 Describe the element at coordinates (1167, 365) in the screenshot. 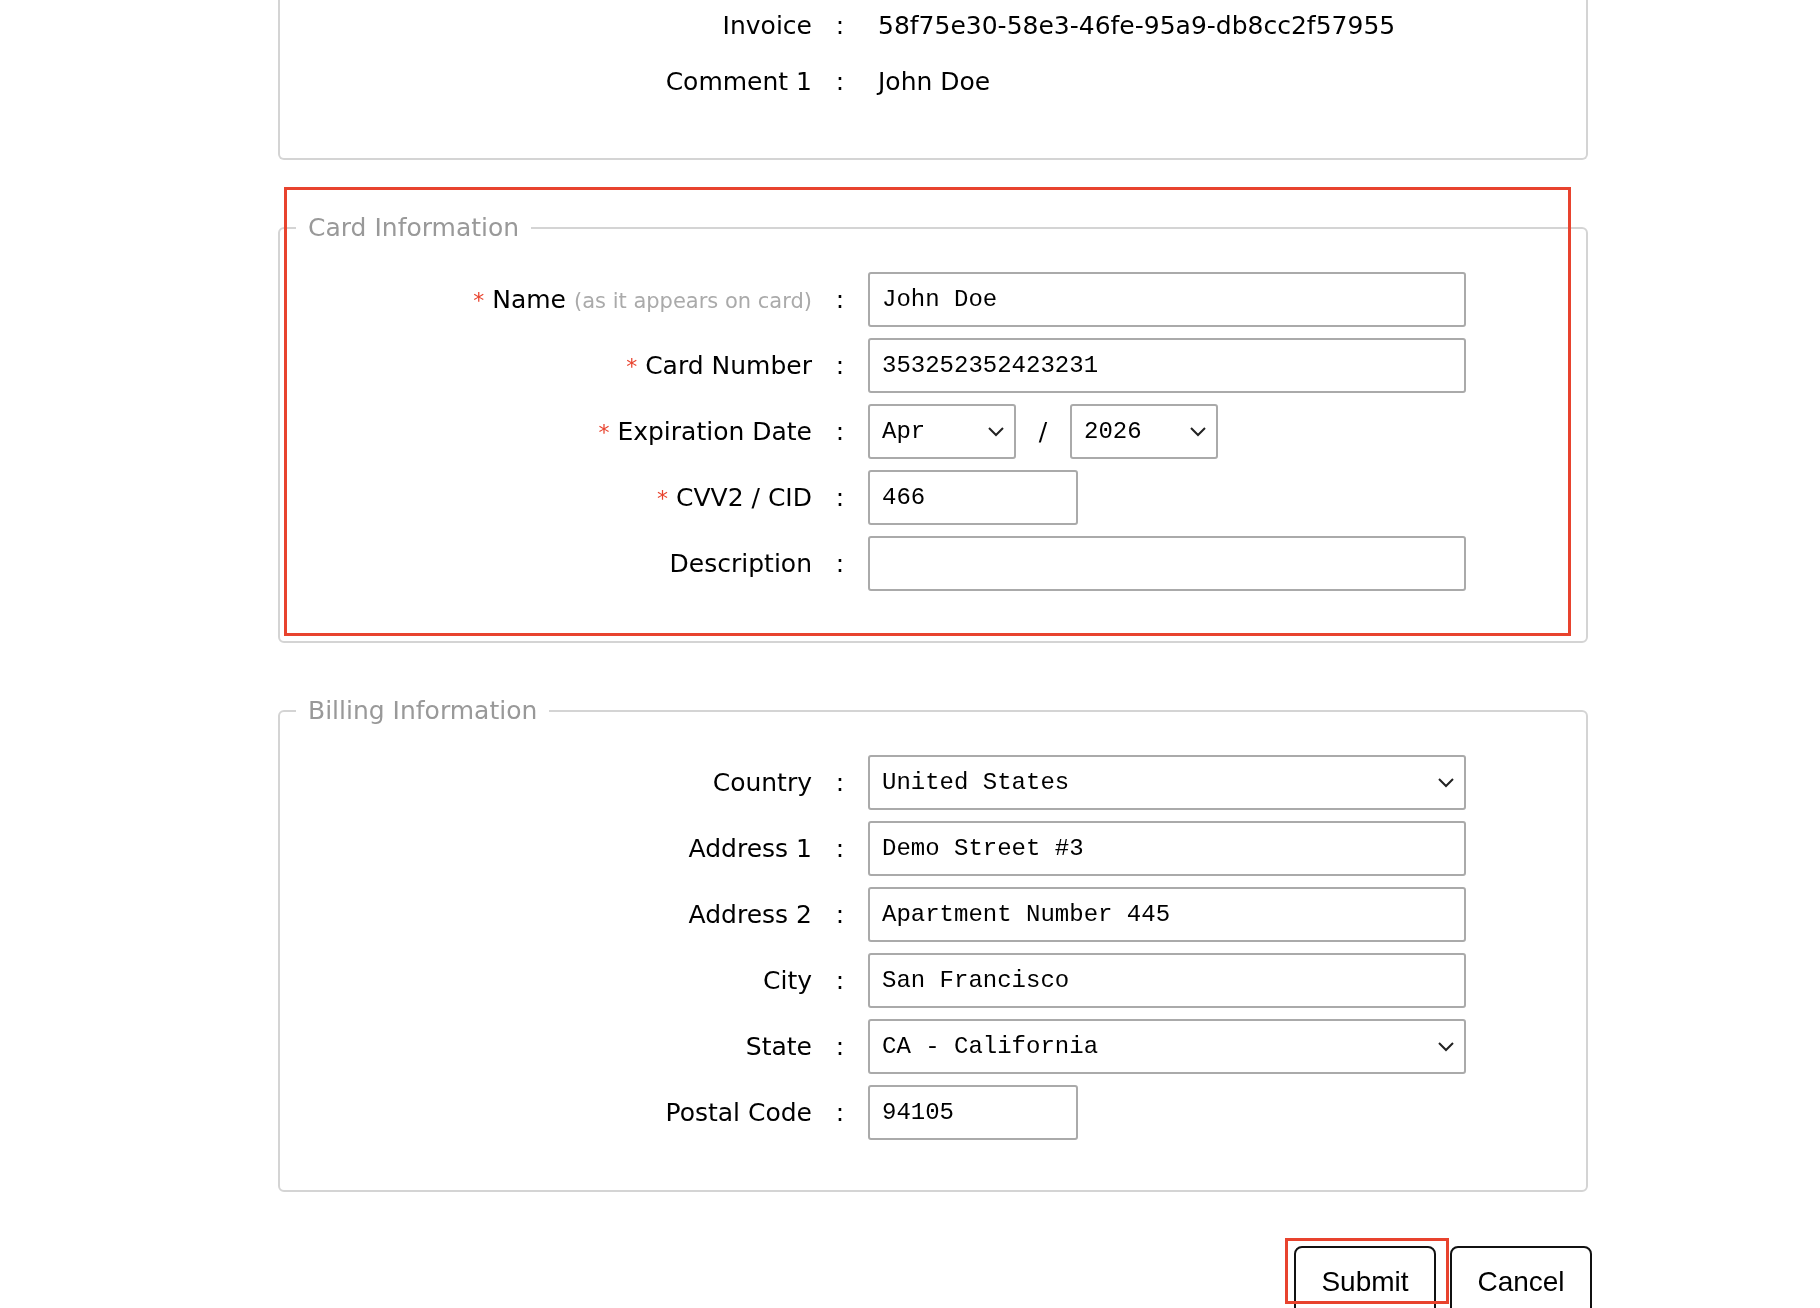

I see `text-input: 353252352423231` at that location.